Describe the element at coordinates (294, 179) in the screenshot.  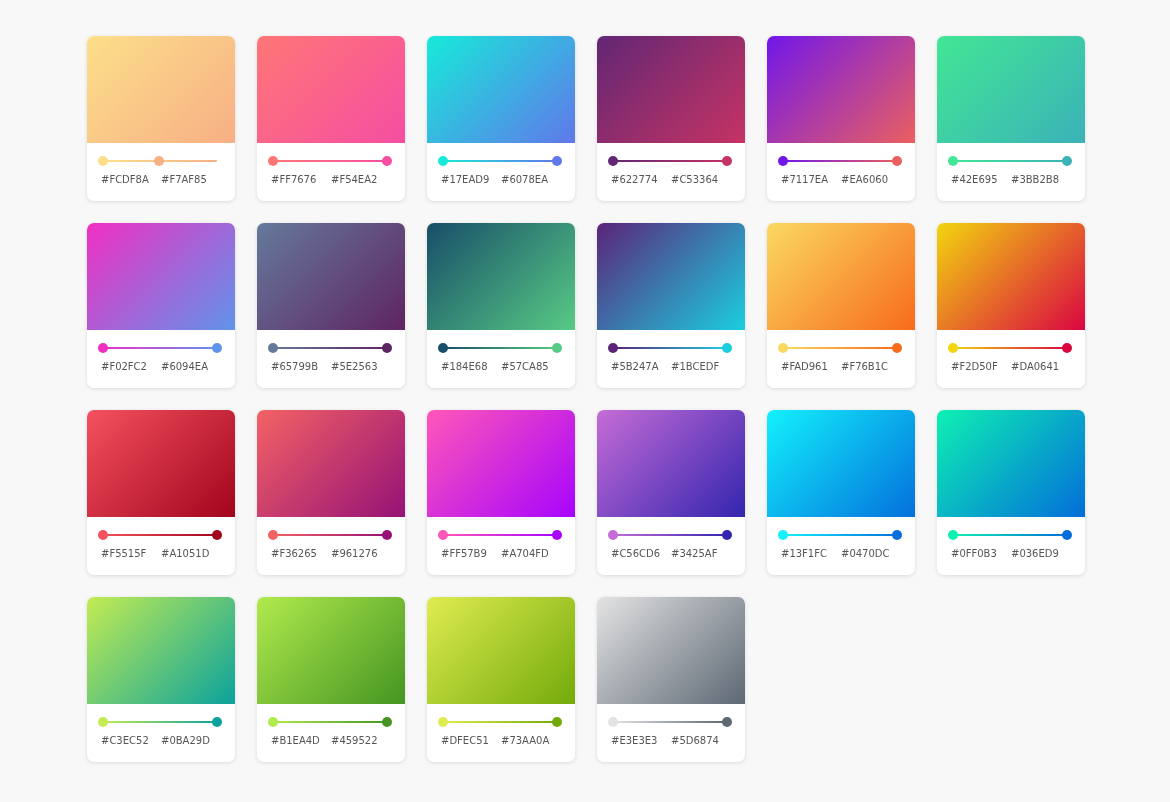
I see `color-code: #FF7676` at that location.